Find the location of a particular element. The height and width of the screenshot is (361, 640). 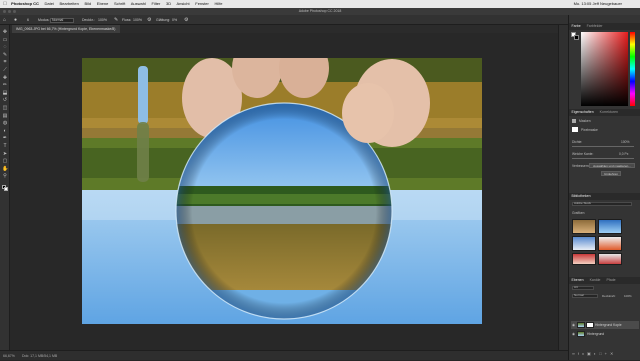

pen-icon: ✒ is located at coordinates (5, 138).